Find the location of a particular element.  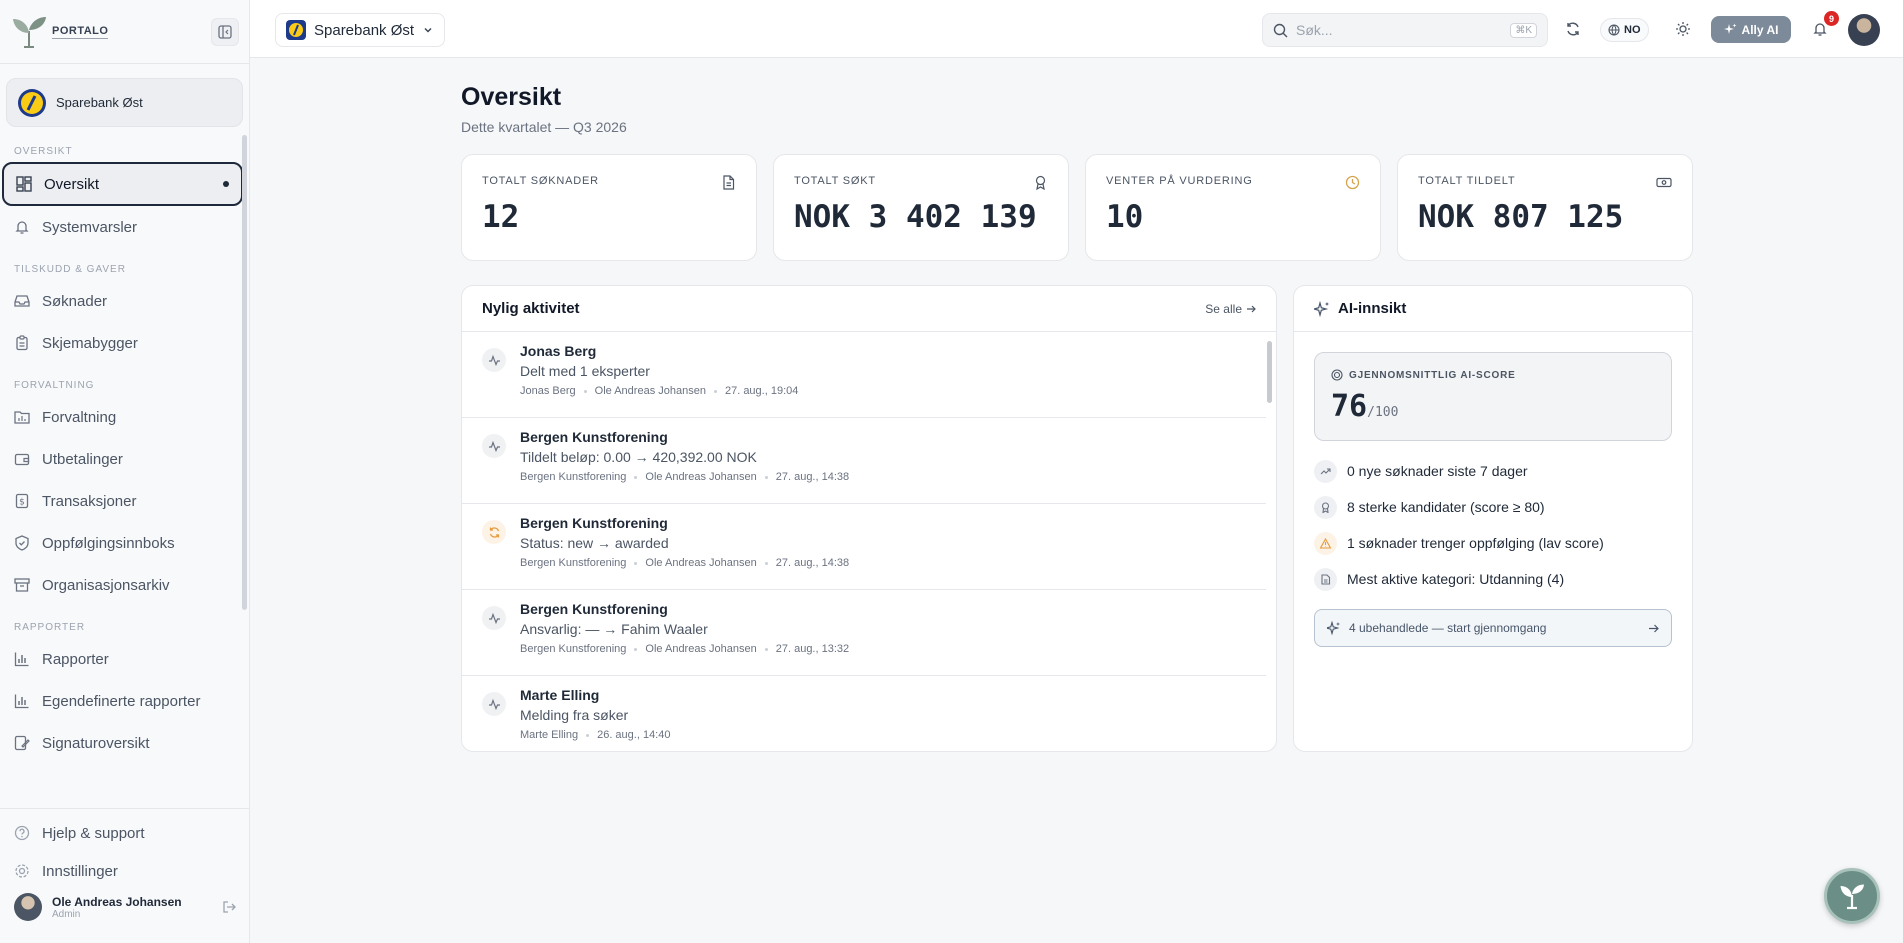

meta-time: 27. aug., 19:04 is located at coordinates (761, 391).